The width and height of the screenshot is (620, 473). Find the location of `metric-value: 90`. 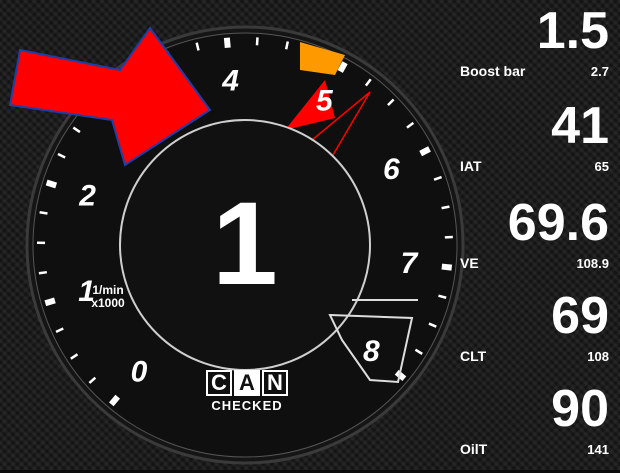

metric-value: 90 is located at coordinates (580, 409).